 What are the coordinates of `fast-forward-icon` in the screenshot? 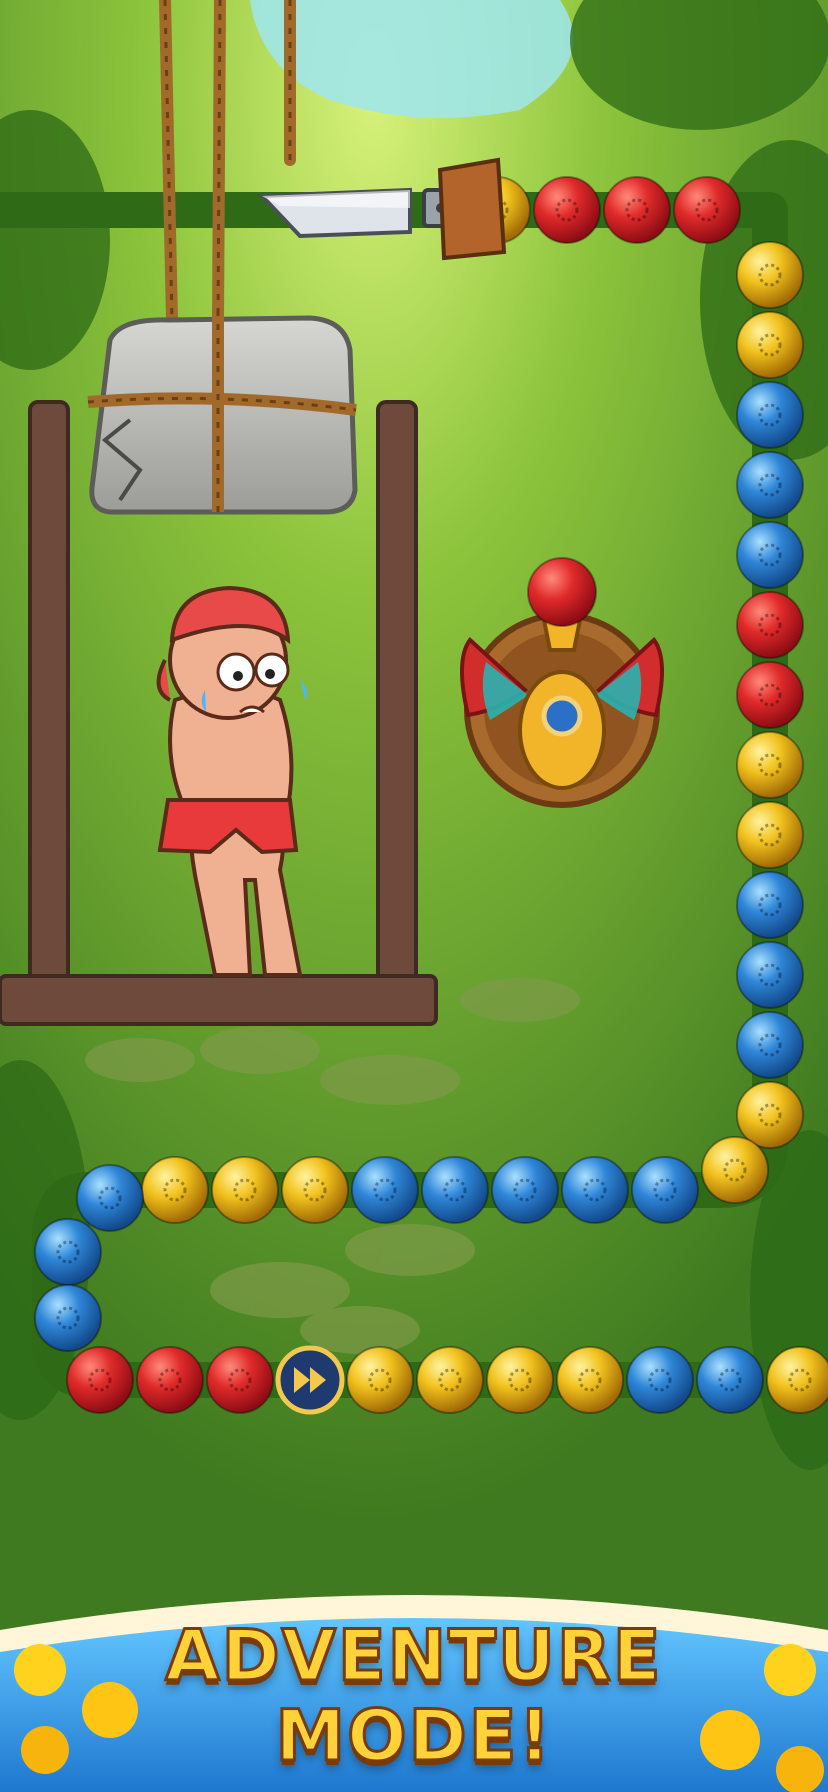 It's located at (310, 1380).